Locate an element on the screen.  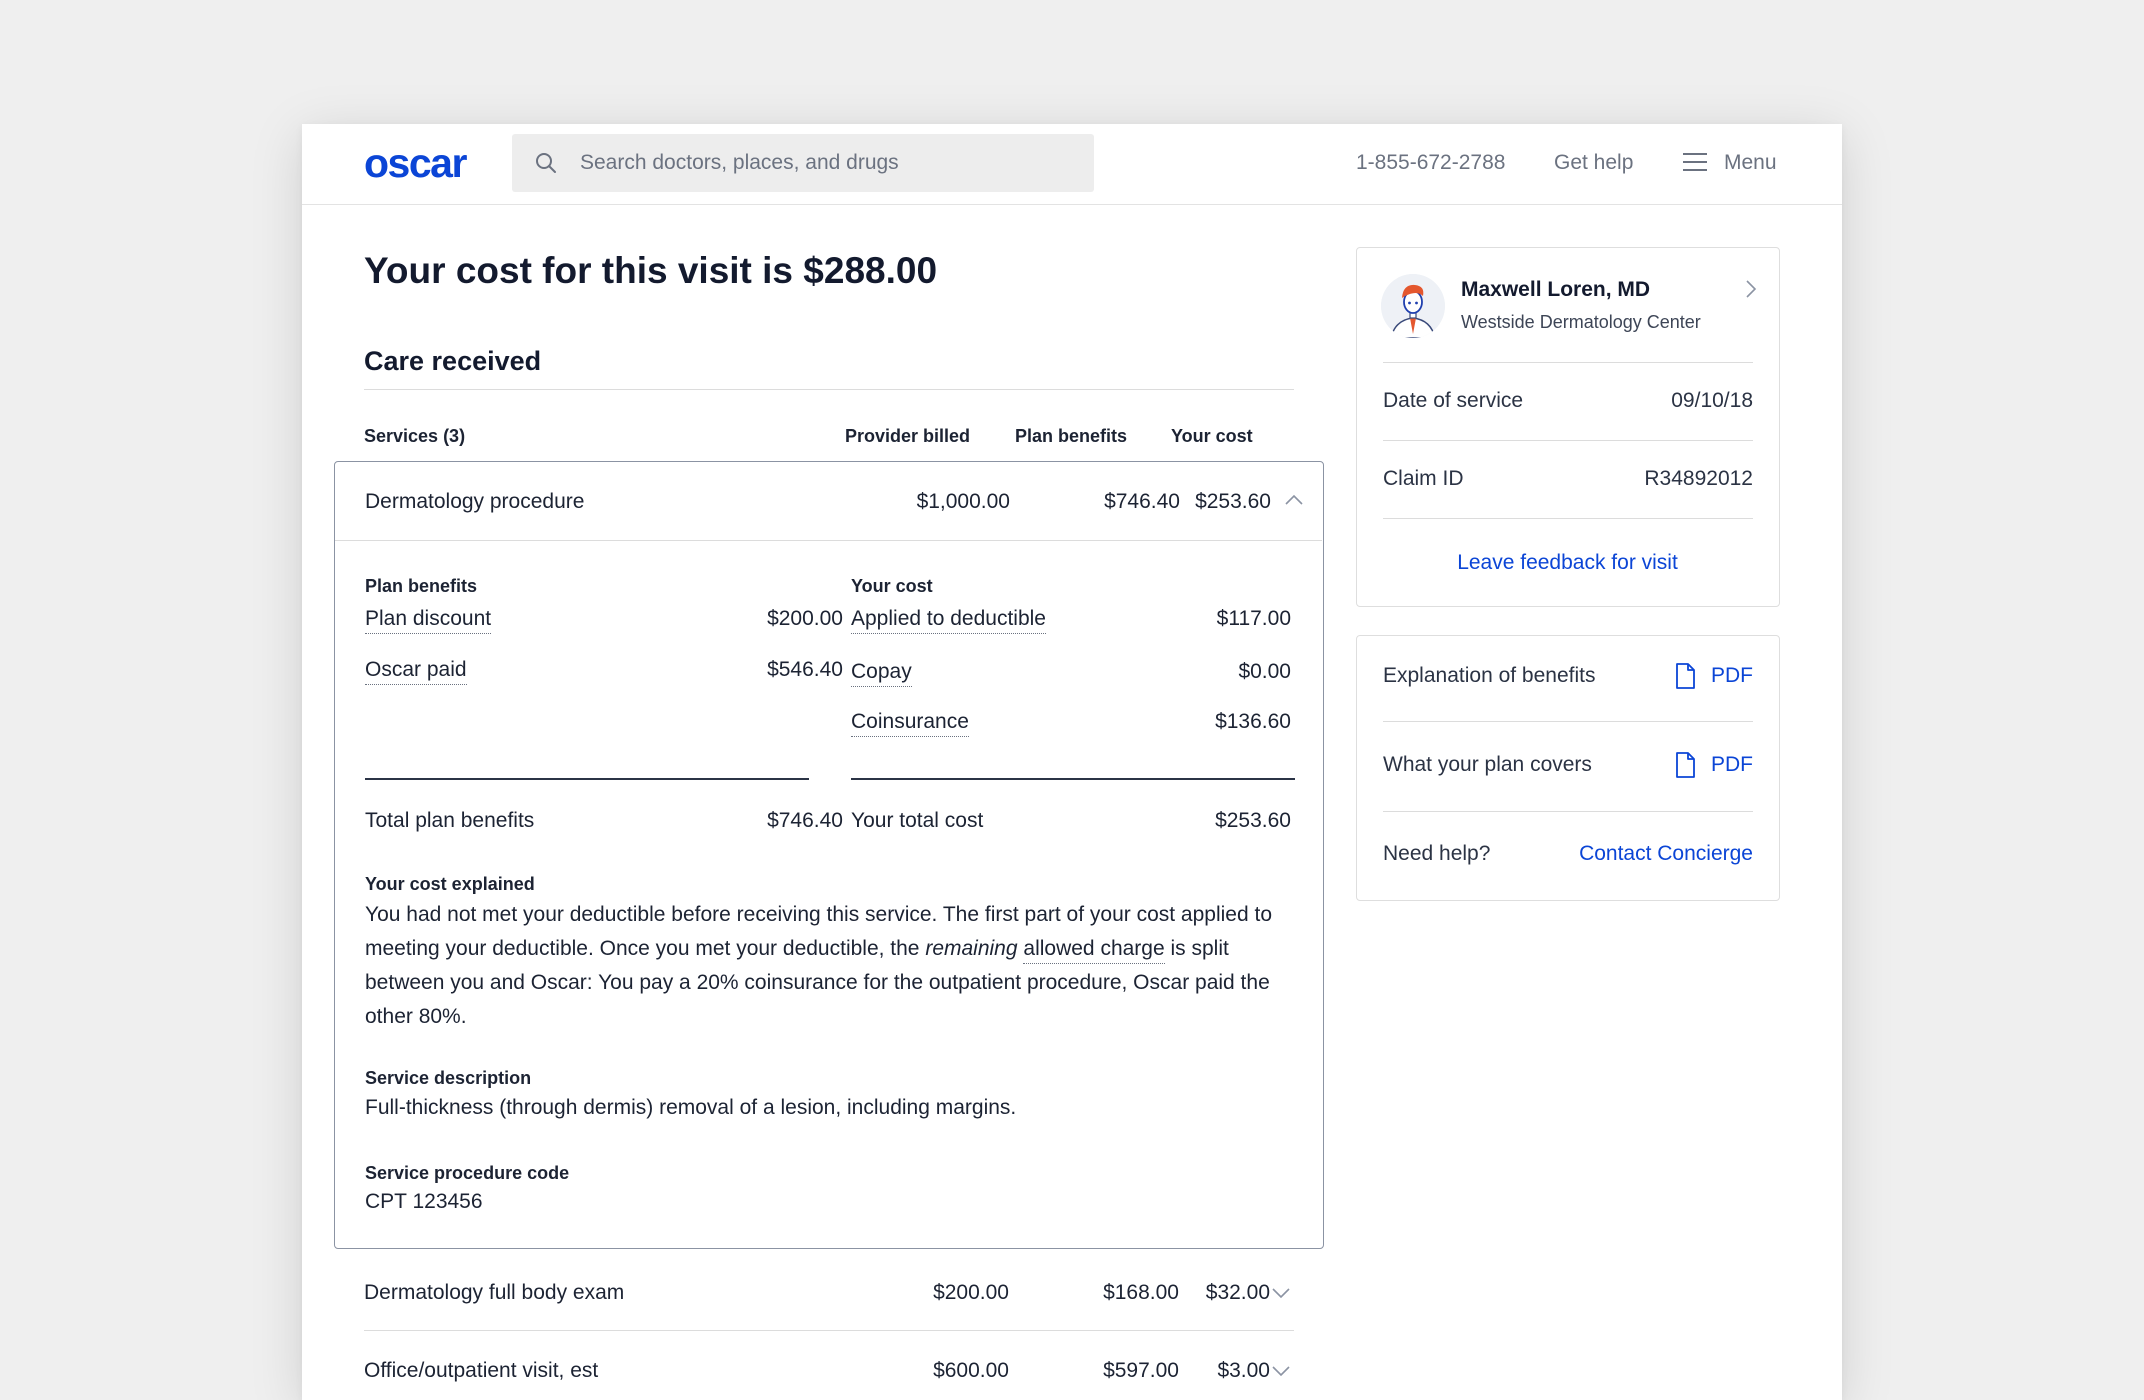
plan-discount-value: $200.00 is located at coordinates (805, 618).